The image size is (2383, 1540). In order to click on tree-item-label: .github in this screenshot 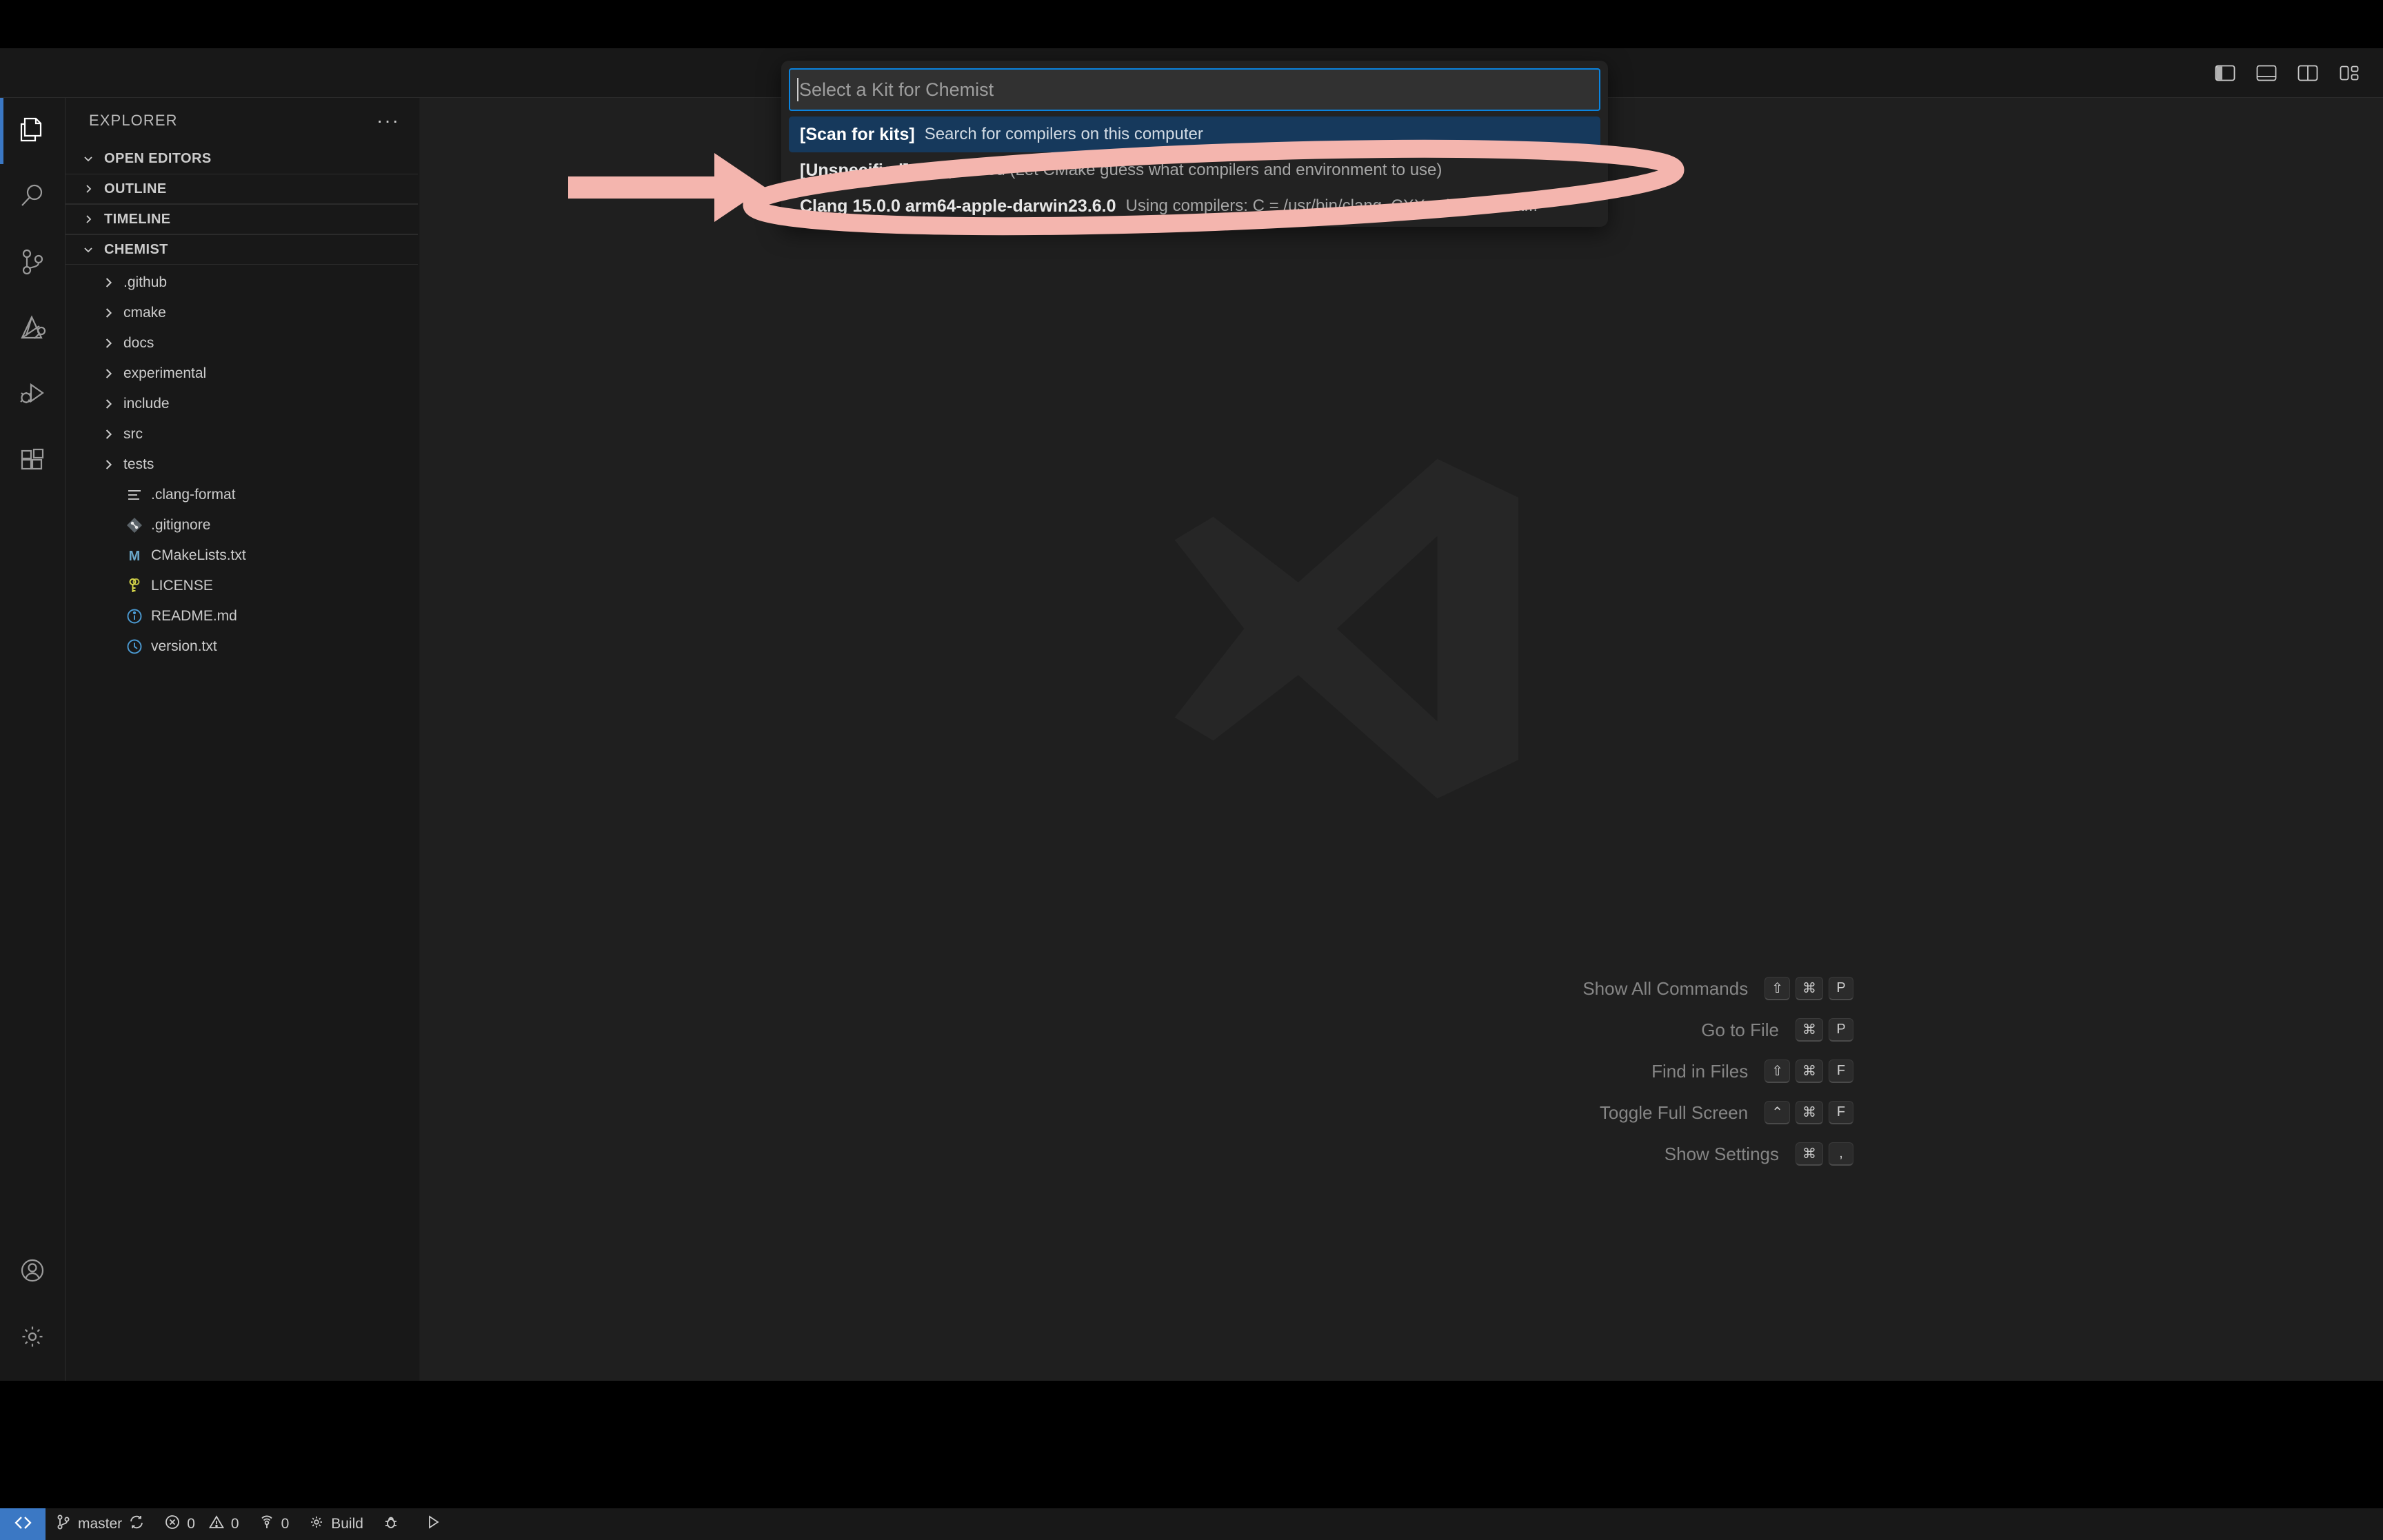, I will do `click(145, 282)`.